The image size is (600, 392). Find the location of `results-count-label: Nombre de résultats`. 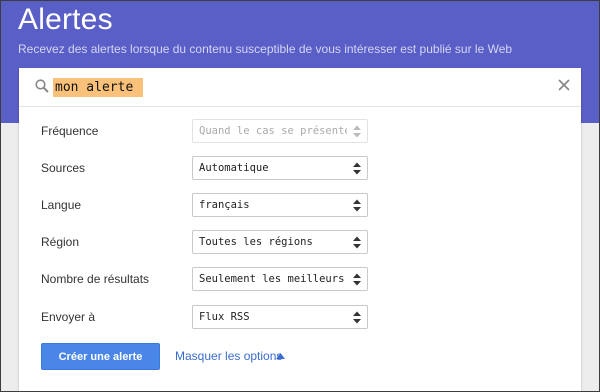

results-count-label: Nombre de résultats is located at coordinates (95, 279).